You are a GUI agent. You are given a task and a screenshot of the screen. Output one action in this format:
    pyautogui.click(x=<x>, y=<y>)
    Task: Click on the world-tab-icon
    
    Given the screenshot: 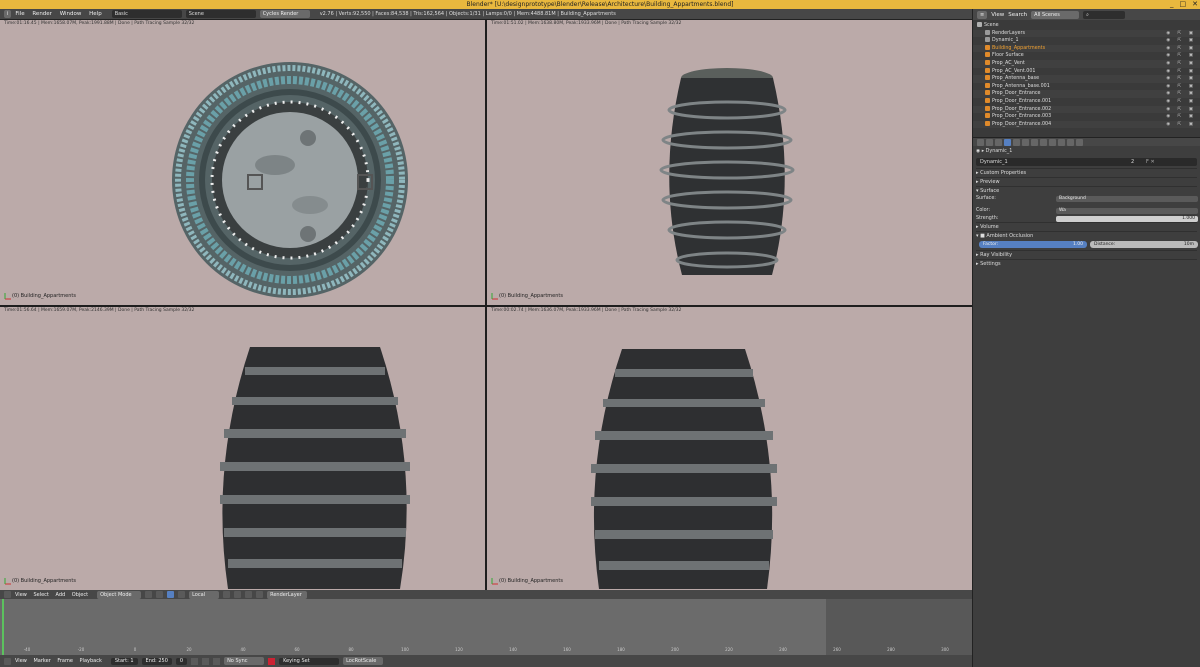 What is the action you would take?
    pyautogui.click(x=1007, y=142)
    